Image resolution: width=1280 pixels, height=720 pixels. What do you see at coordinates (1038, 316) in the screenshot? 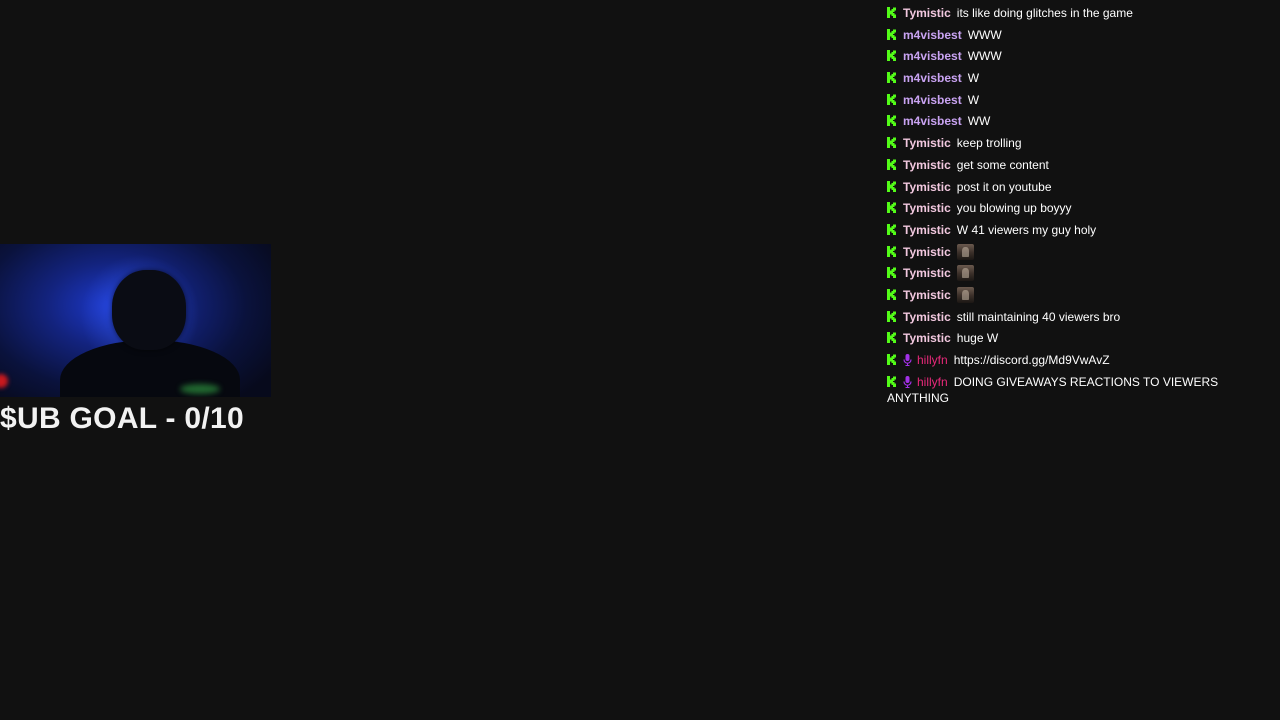
I see `chat-text: still maintaining 40 viewers bro` at bounding box center [1038, 316].